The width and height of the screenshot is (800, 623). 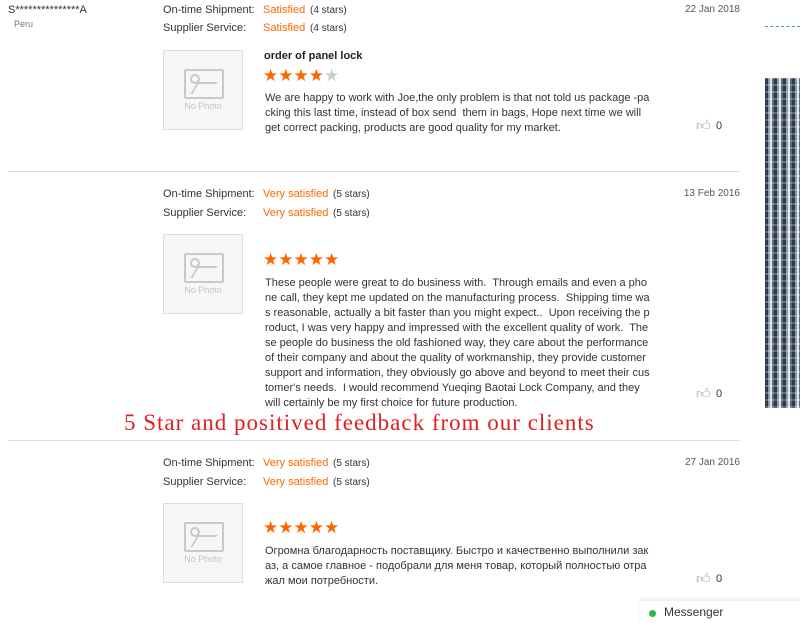 I want to click on product-image, so click(x=782, y=243).